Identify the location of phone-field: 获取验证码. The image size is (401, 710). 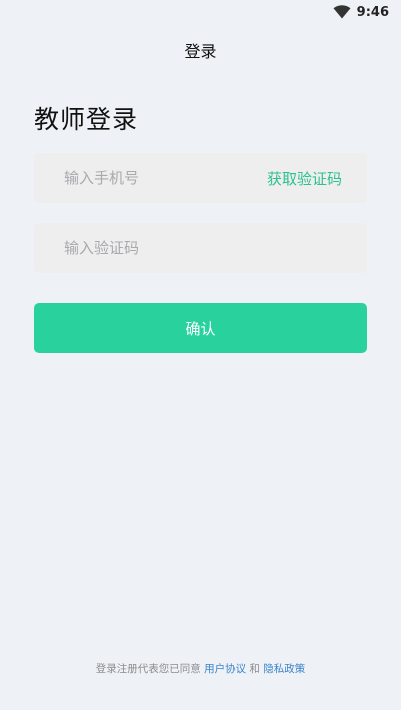
(200, 178).